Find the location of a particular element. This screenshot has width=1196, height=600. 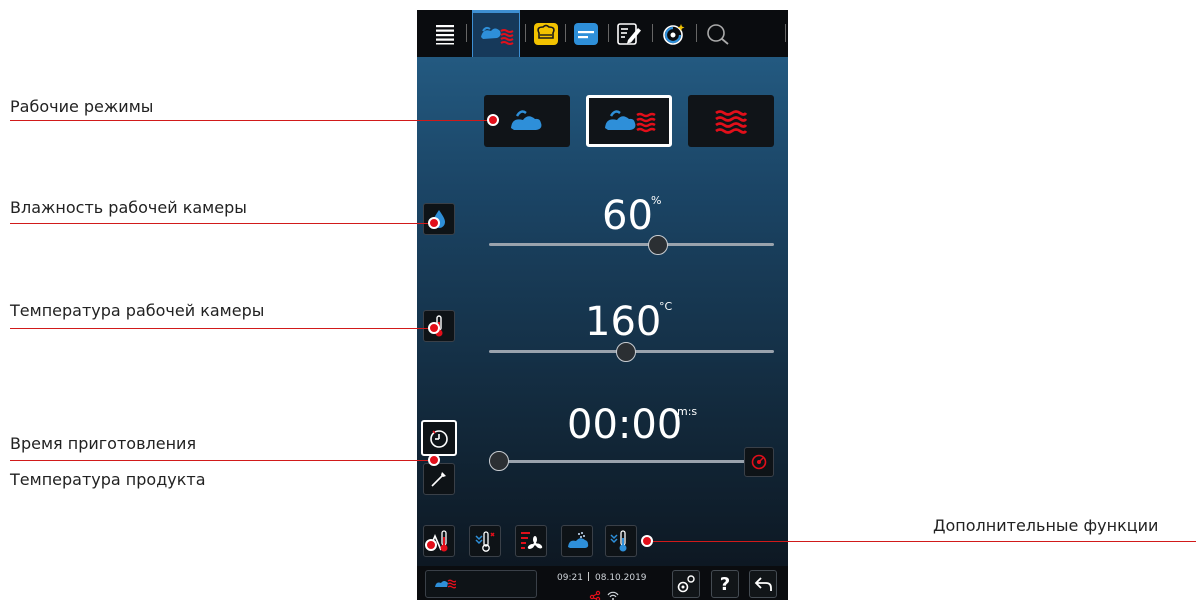

preheat-function-button is located at coordinates (621, 541).